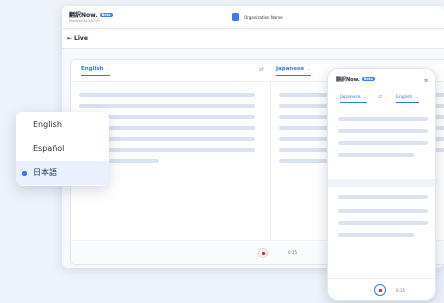  What do you see at coordinates (84, 21) in the screenshot?
I see `logo-subtitle: Powered by NICT/PI` at bounding box center [84, 21].